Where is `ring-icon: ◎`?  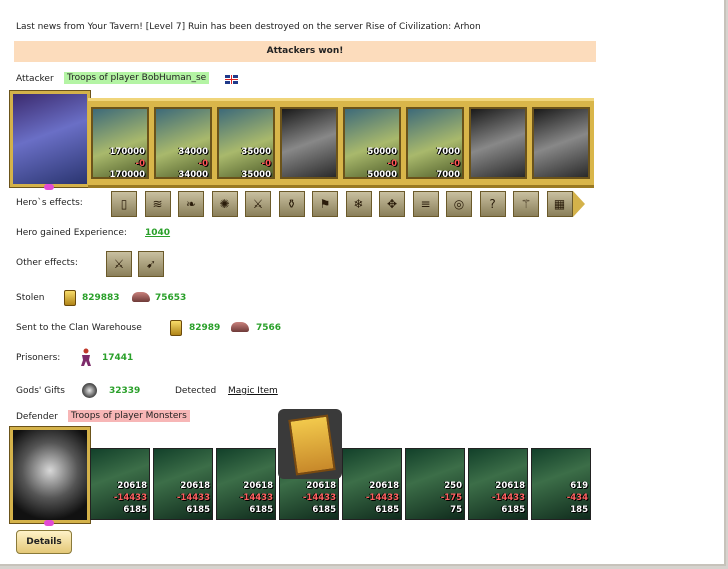
ring-icon: ◎ is located at coordinates (459, 204).